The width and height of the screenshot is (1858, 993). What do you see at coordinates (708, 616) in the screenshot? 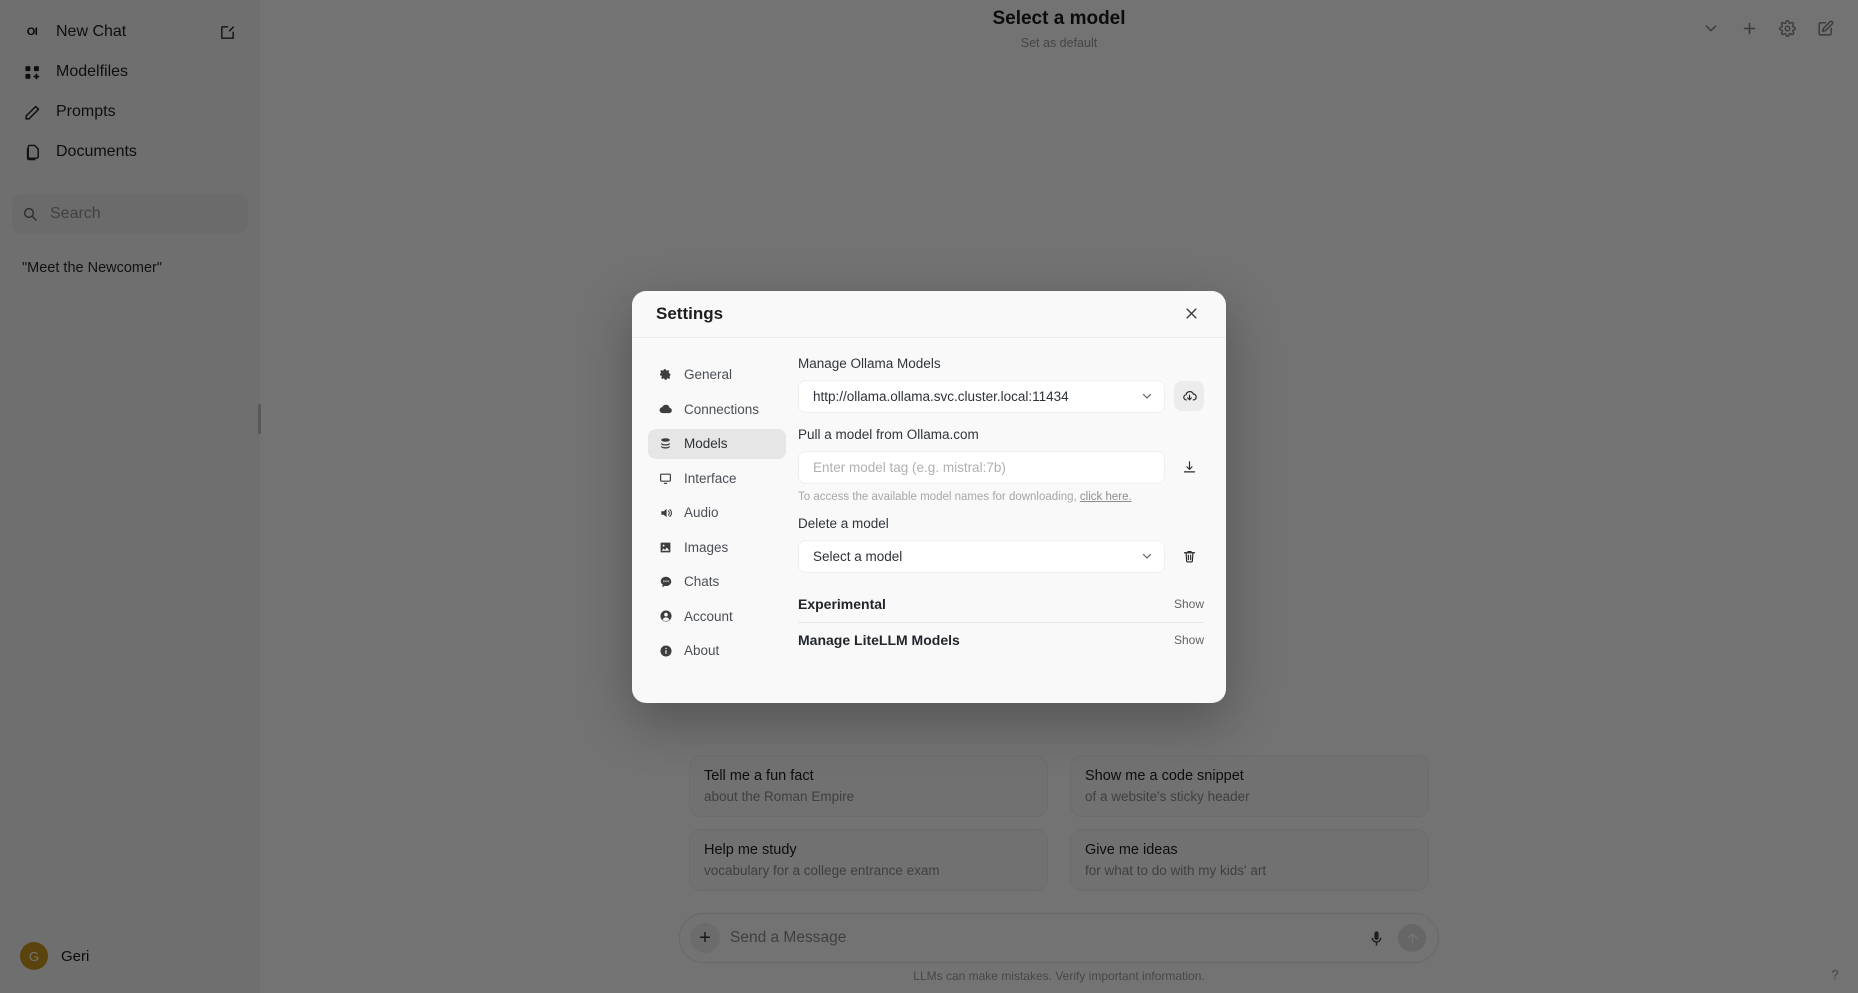
I see `settings-nav-label: Account` at bounding box center [708, 616].